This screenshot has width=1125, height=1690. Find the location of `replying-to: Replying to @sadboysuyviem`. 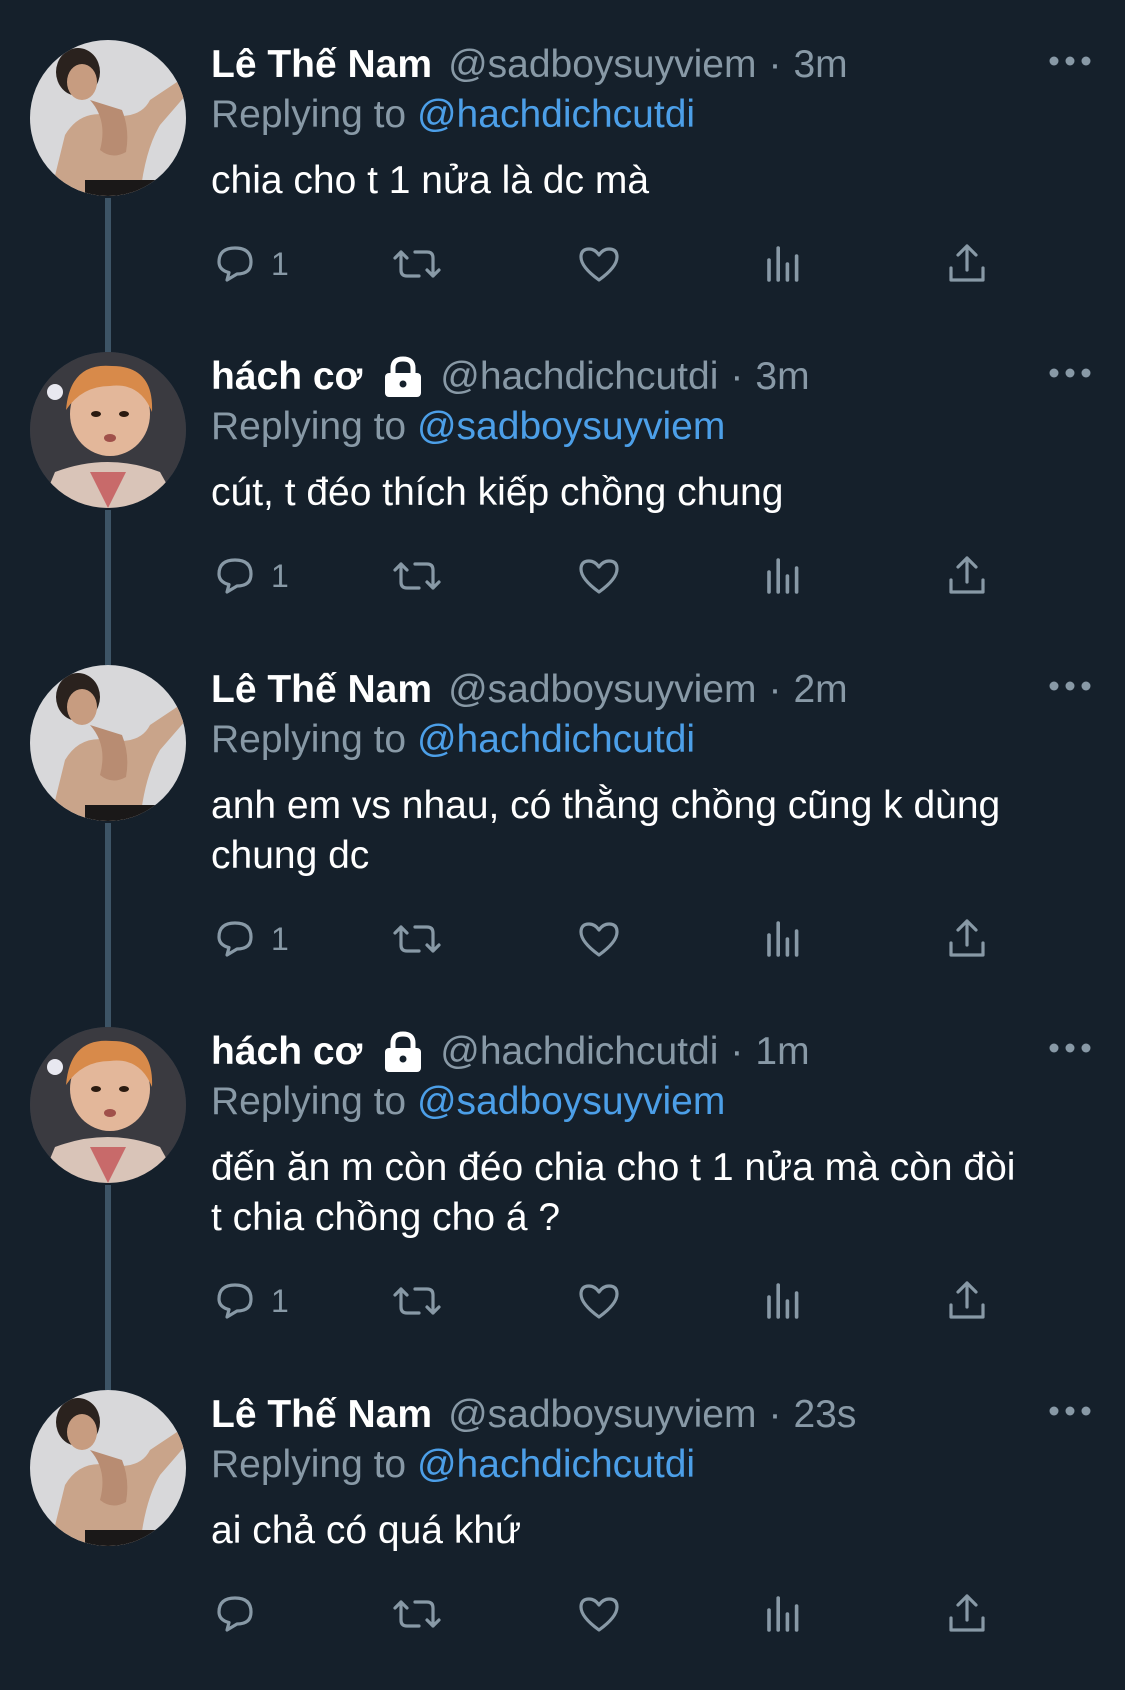

replying-to: Replying to @sadboysuyviem is located at coordinates (653, 1102).